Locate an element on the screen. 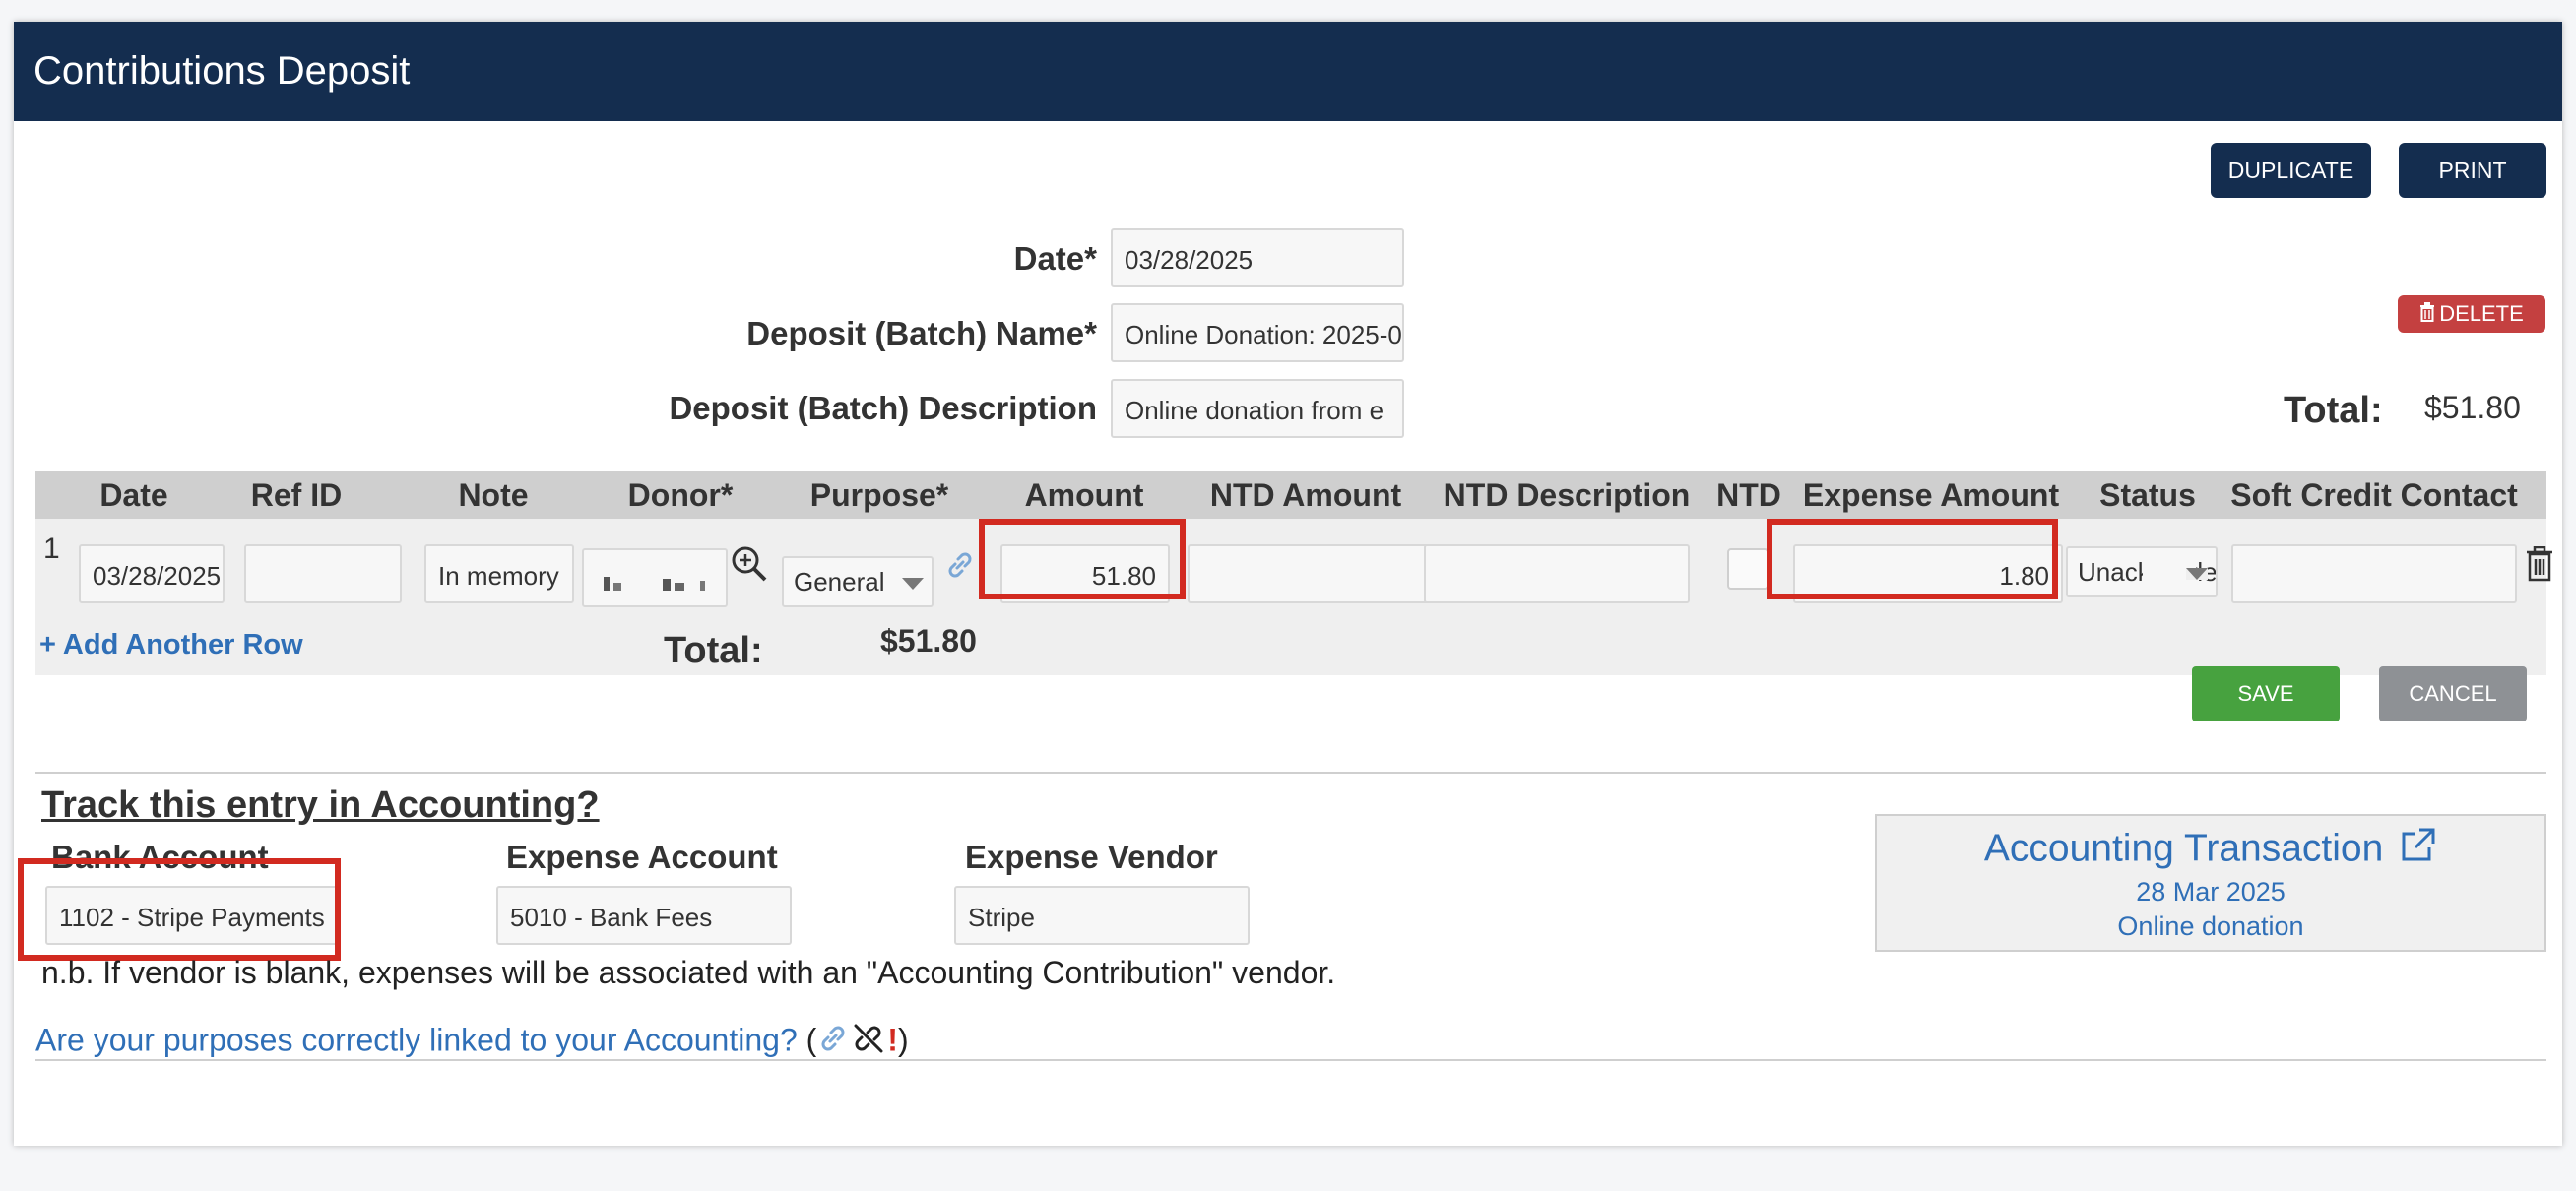 Image resolution: width=2576 pixels, height=1191 pixels. warning-exclaim: ! is located at coordinates (892, 1040).